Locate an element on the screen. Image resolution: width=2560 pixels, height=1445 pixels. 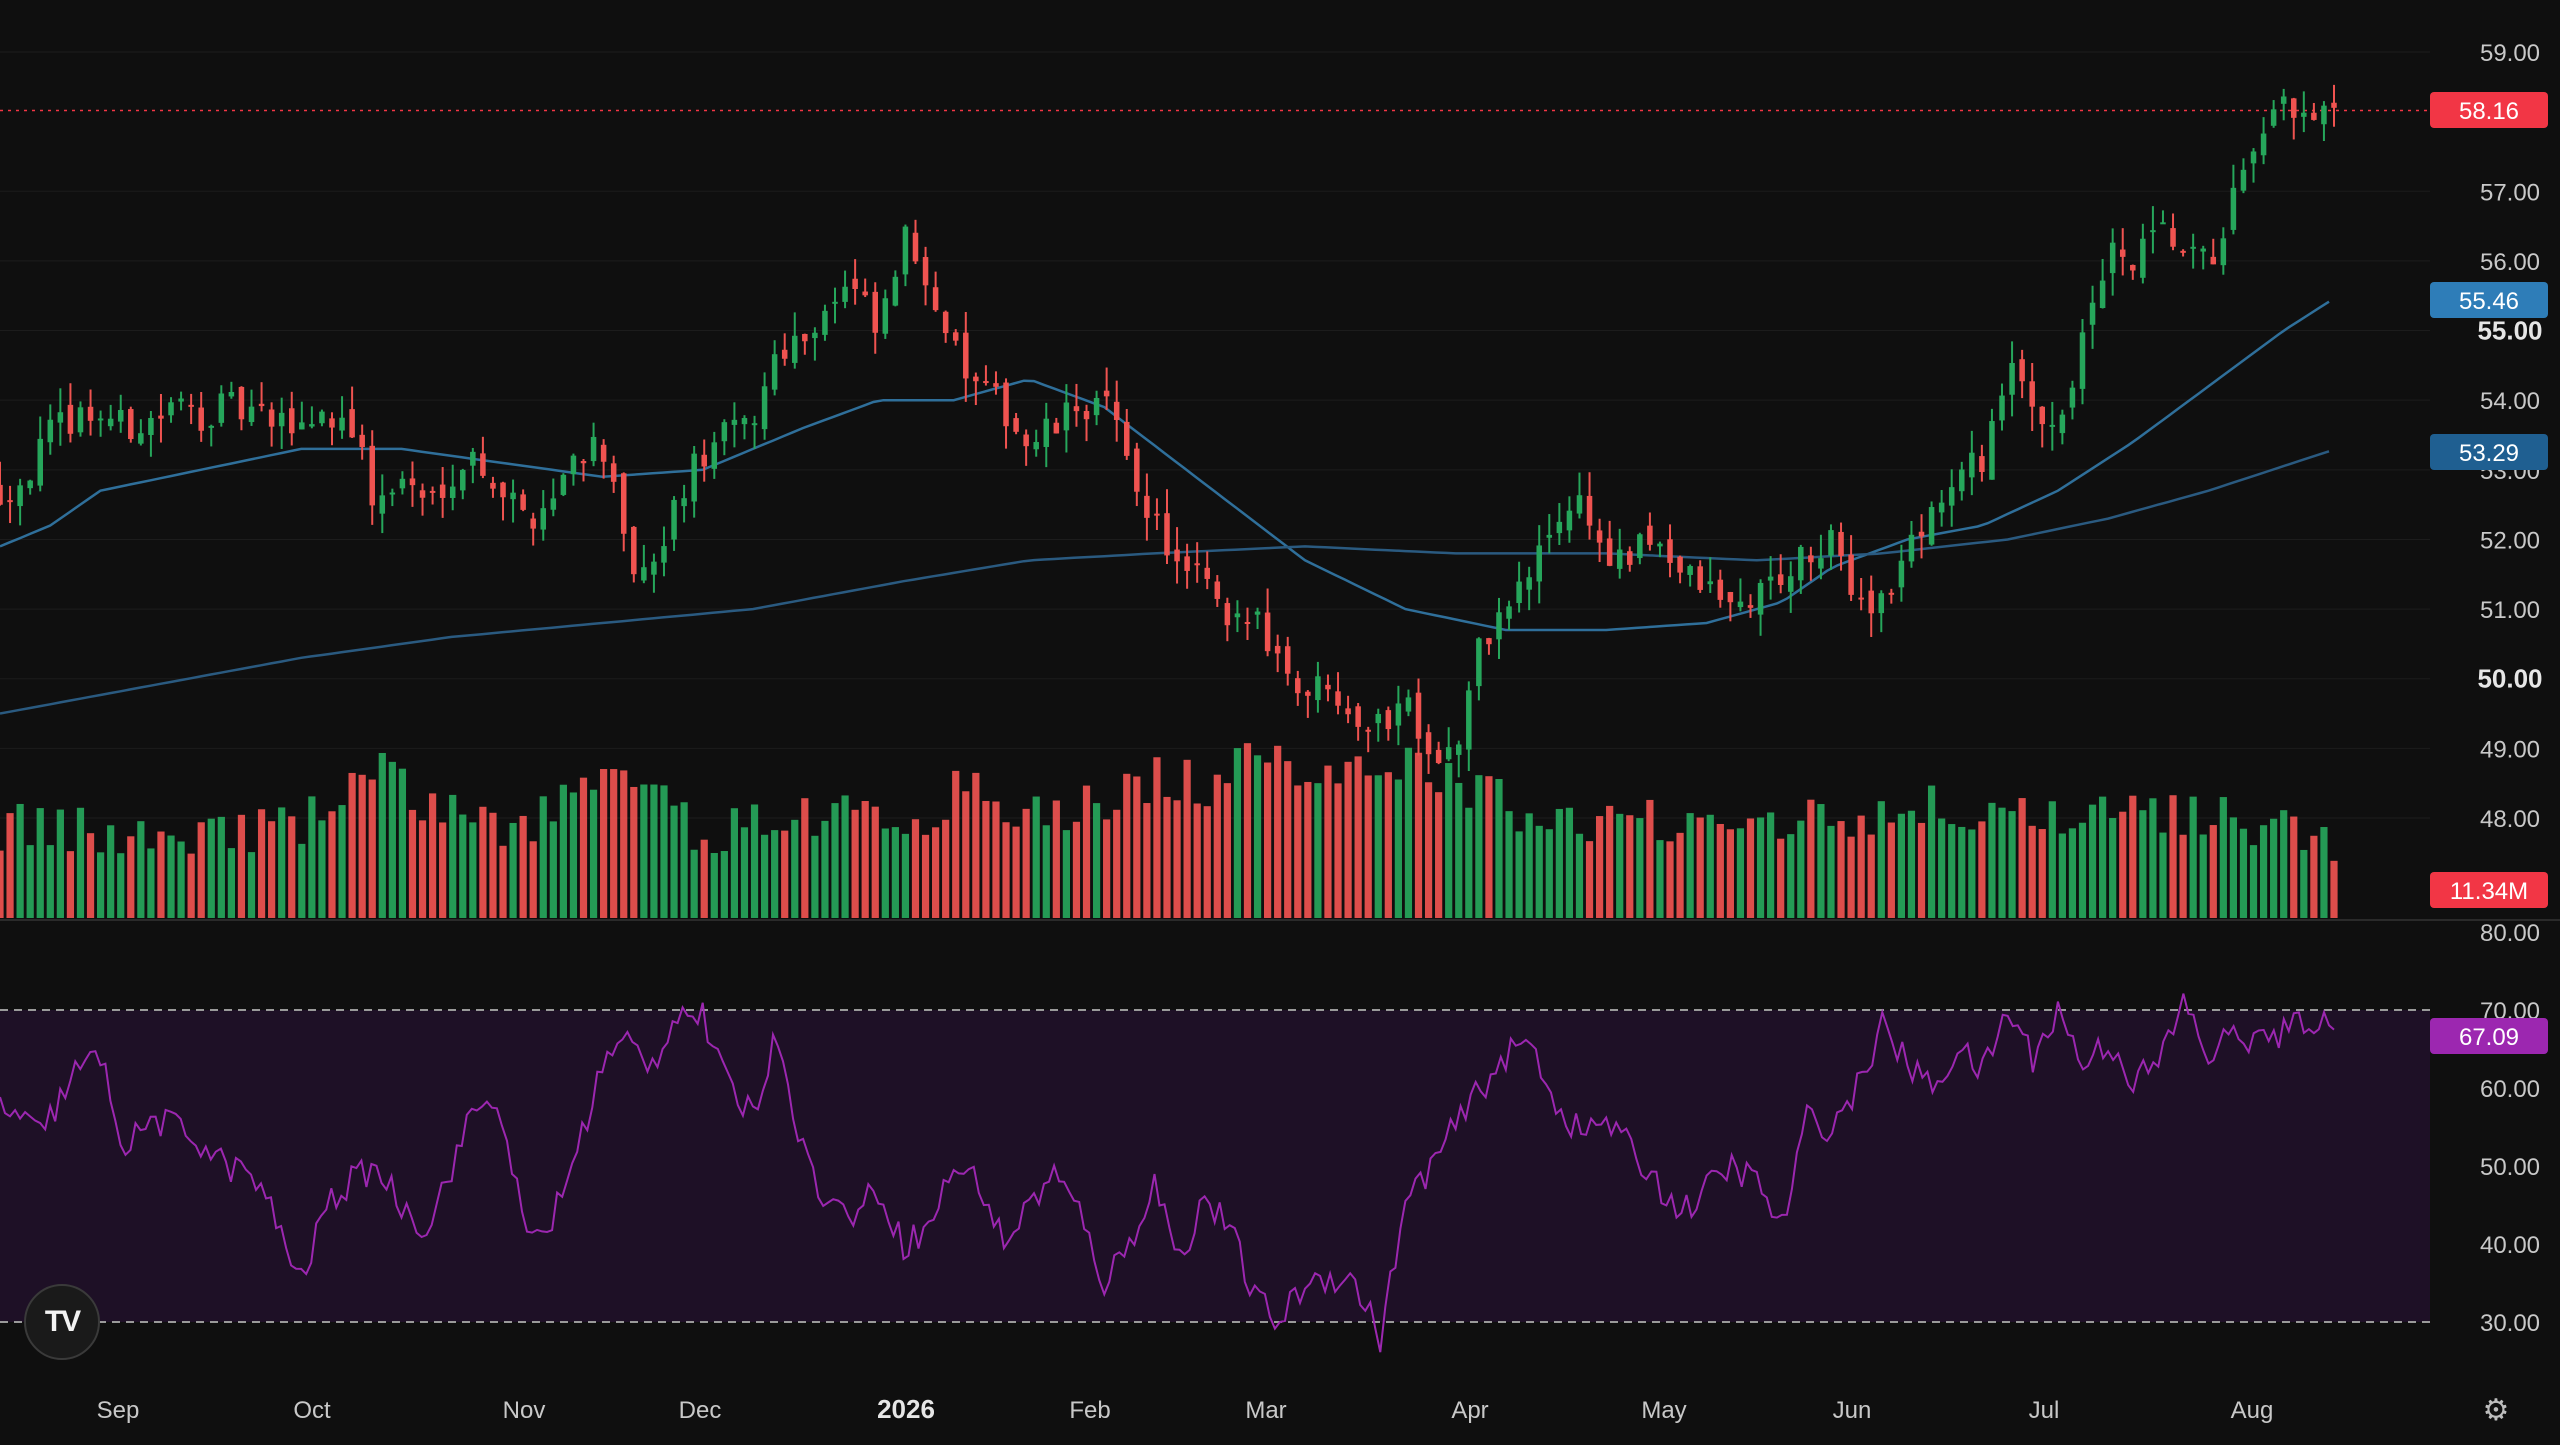
rsi-tick-label: 60.00 is located at coordinates (2510, 1089).